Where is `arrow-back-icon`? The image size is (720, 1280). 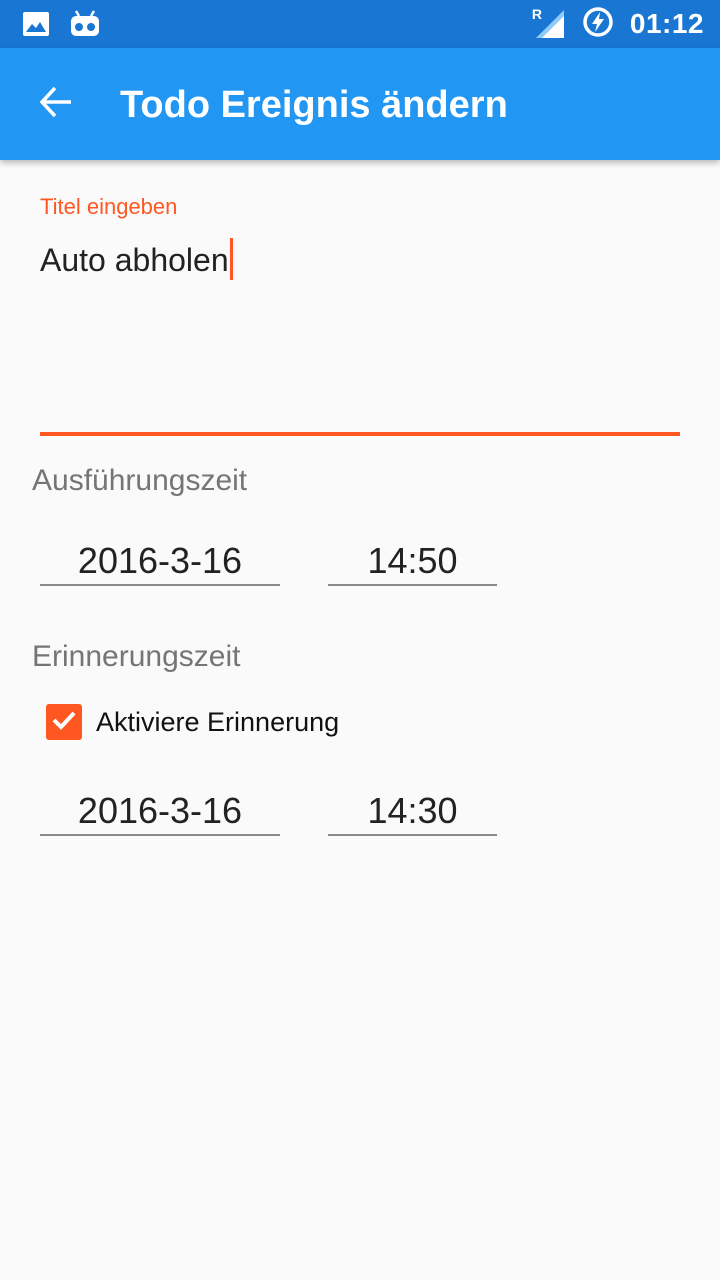 arrow-back-icon is located at coordinates (56, 104).